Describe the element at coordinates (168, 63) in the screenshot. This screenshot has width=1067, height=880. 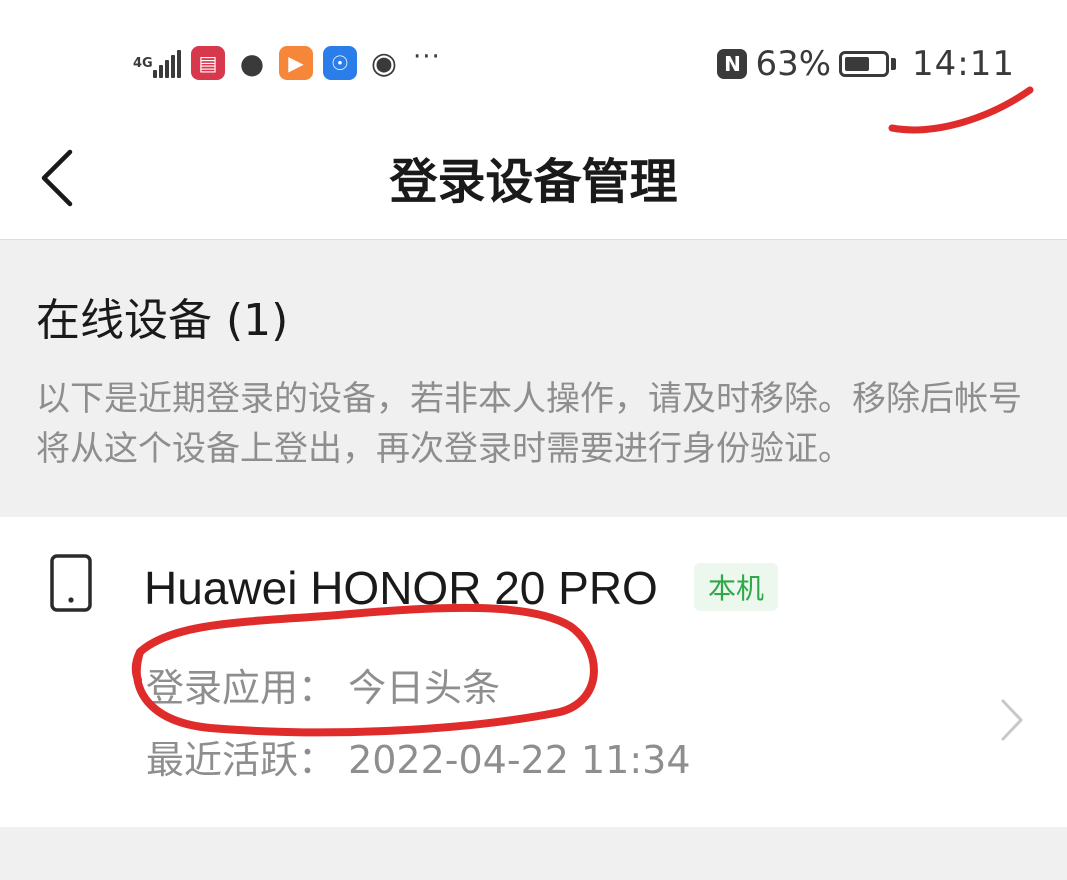
I see `signal-strength-icon` at that location.